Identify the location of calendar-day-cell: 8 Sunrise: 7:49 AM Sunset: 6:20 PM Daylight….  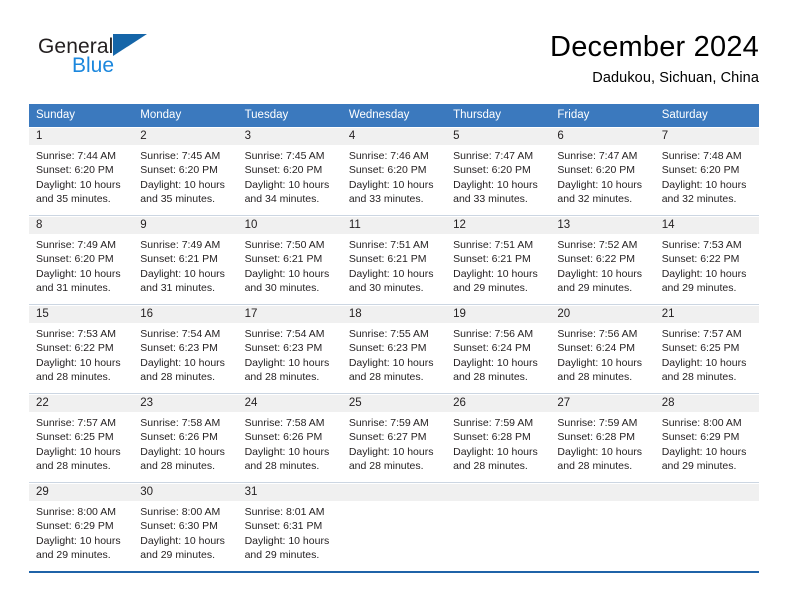
(81, 260).